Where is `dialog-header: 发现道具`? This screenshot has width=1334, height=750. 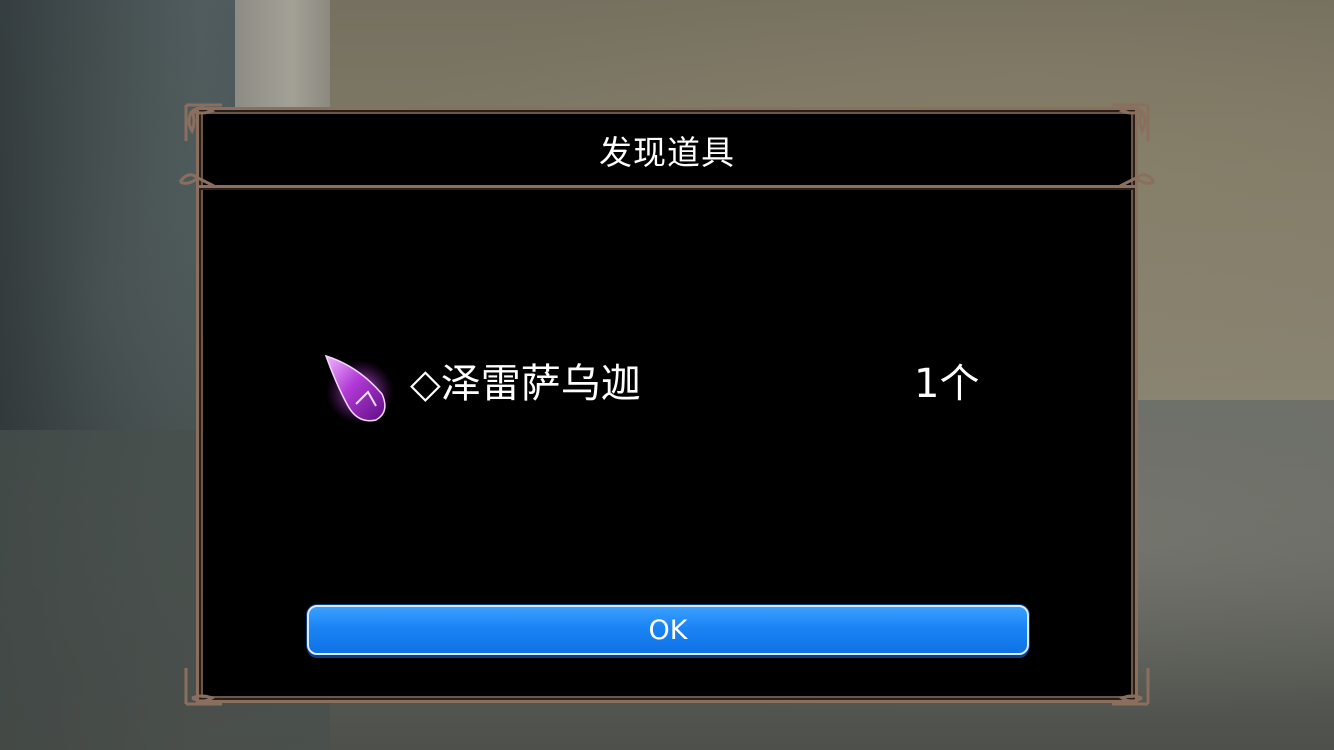
dialog-header: 发现道具 is located at coordinates (667, 149).